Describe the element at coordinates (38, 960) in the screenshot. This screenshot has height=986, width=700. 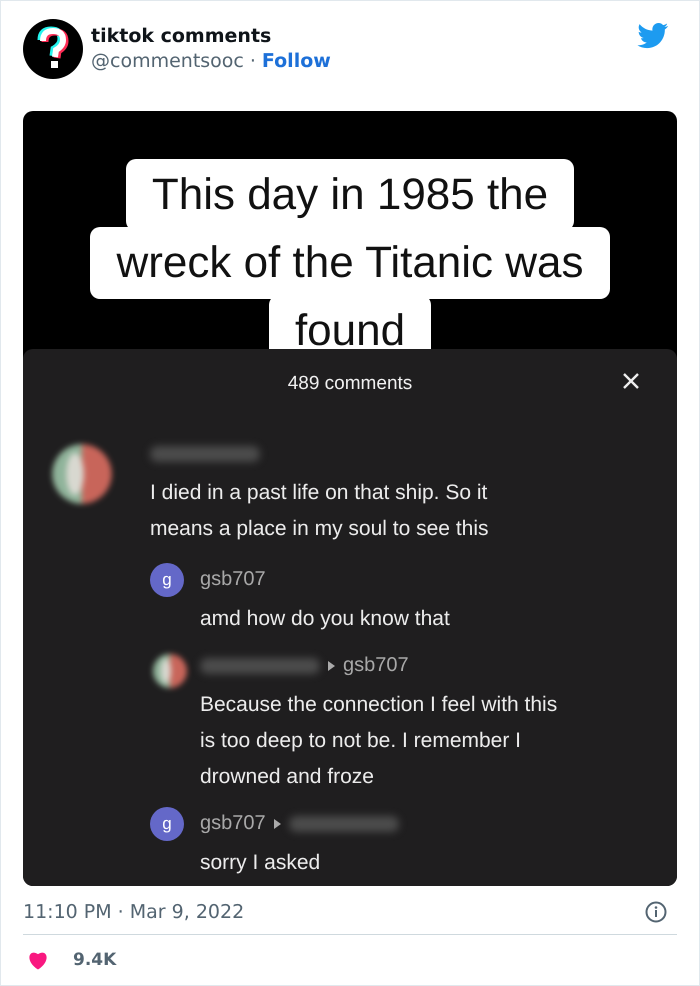
I see `heart-icon` at that location.